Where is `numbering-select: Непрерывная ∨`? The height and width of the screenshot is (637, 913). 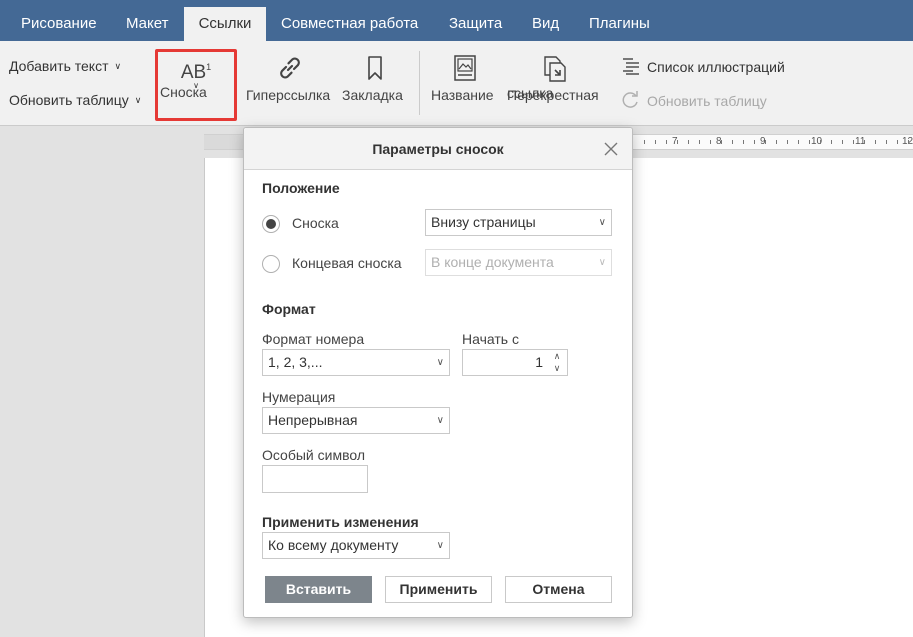 numbering-select: Непрерывная ∨ is located at coordinates (356, 420).